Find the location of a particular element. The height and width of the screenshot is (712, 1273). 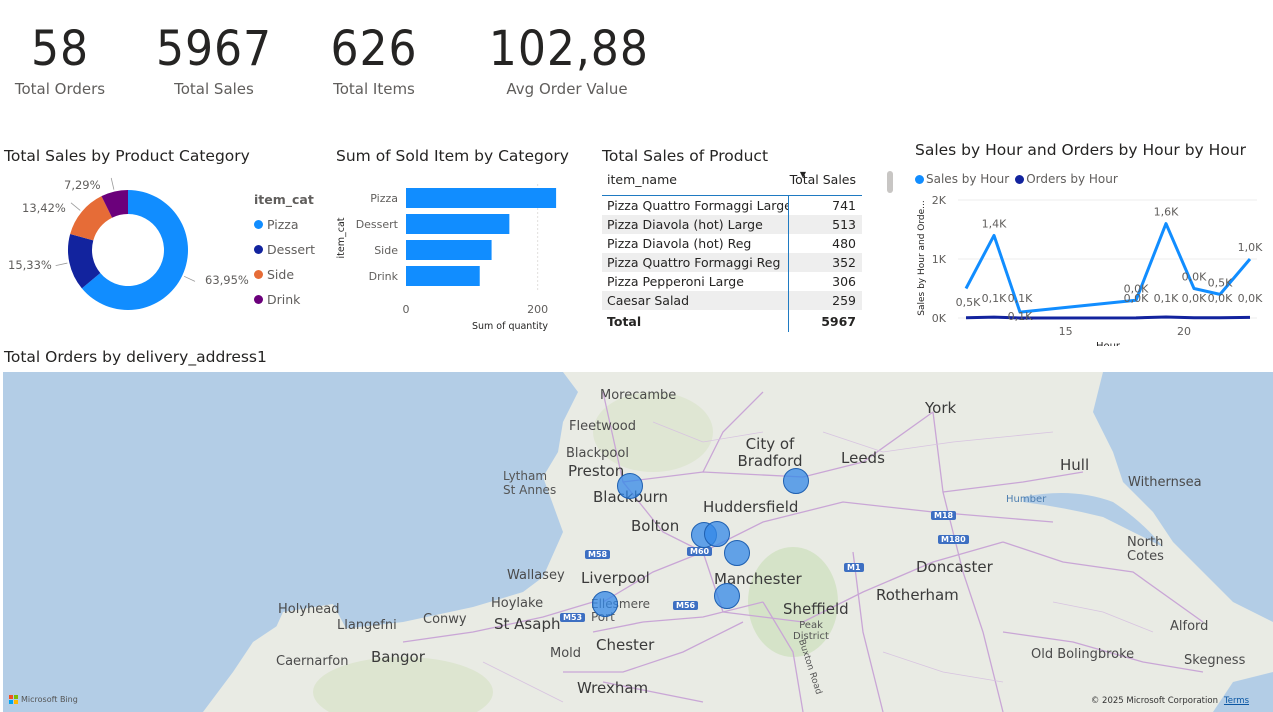

kpi-total-sales: 5967 Total Sales is located at coordinates (214, 58).